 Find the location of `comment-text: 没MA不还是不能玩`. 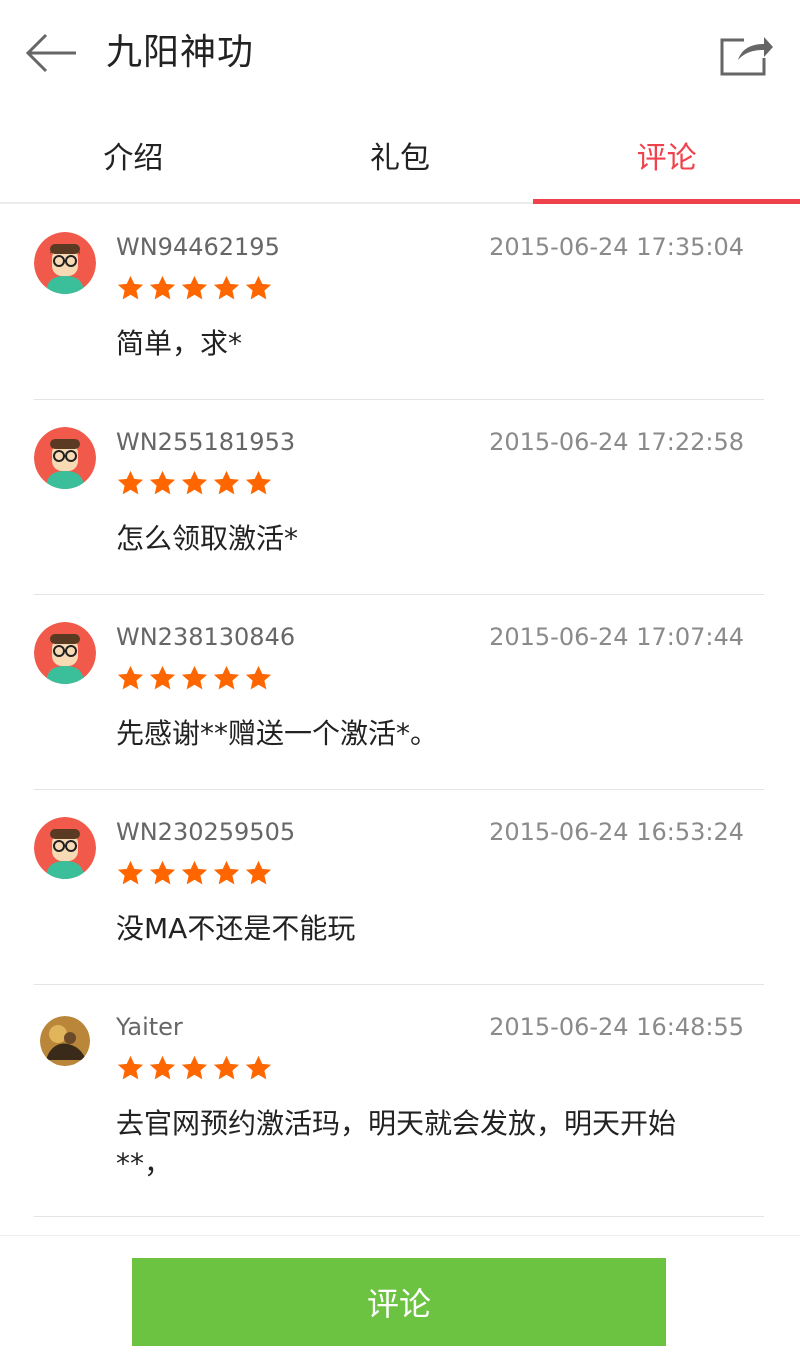

comment-text: 没MA不还是不能玩 is located at coordinates (236, 928).